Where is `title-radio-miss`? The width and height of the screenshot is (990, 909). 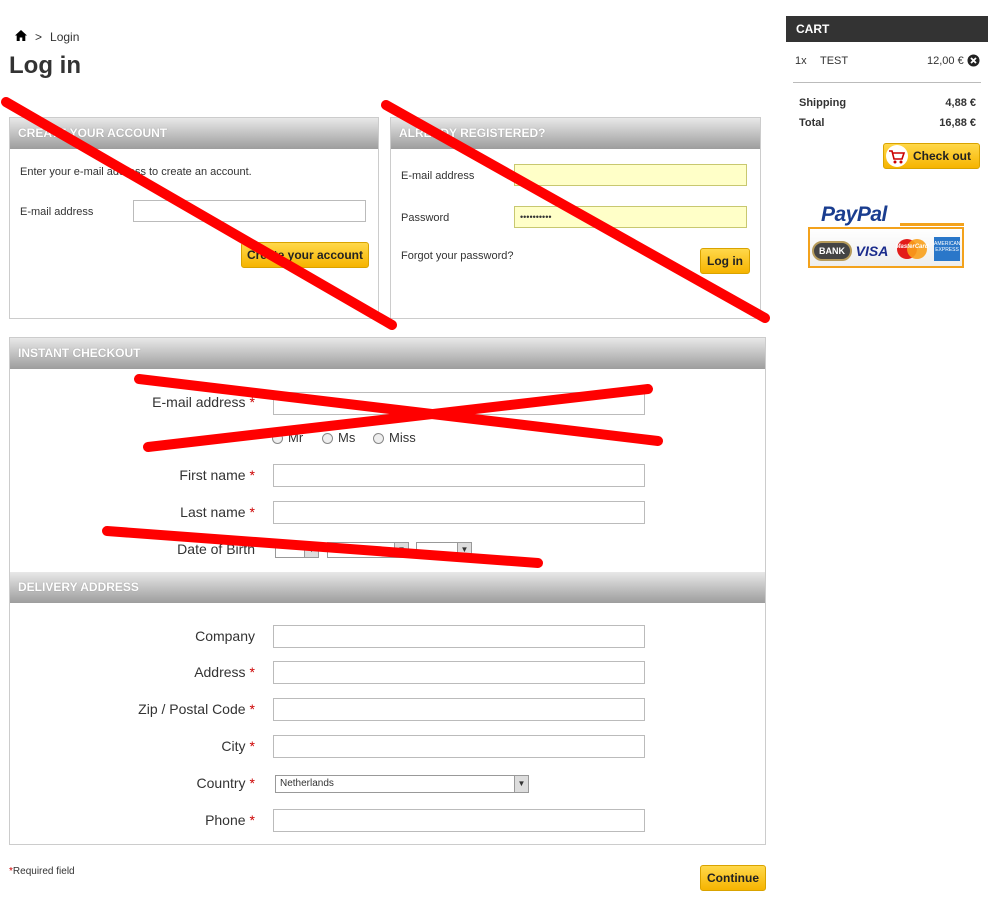 title-radio-miss is located at coordinates (378, 438).